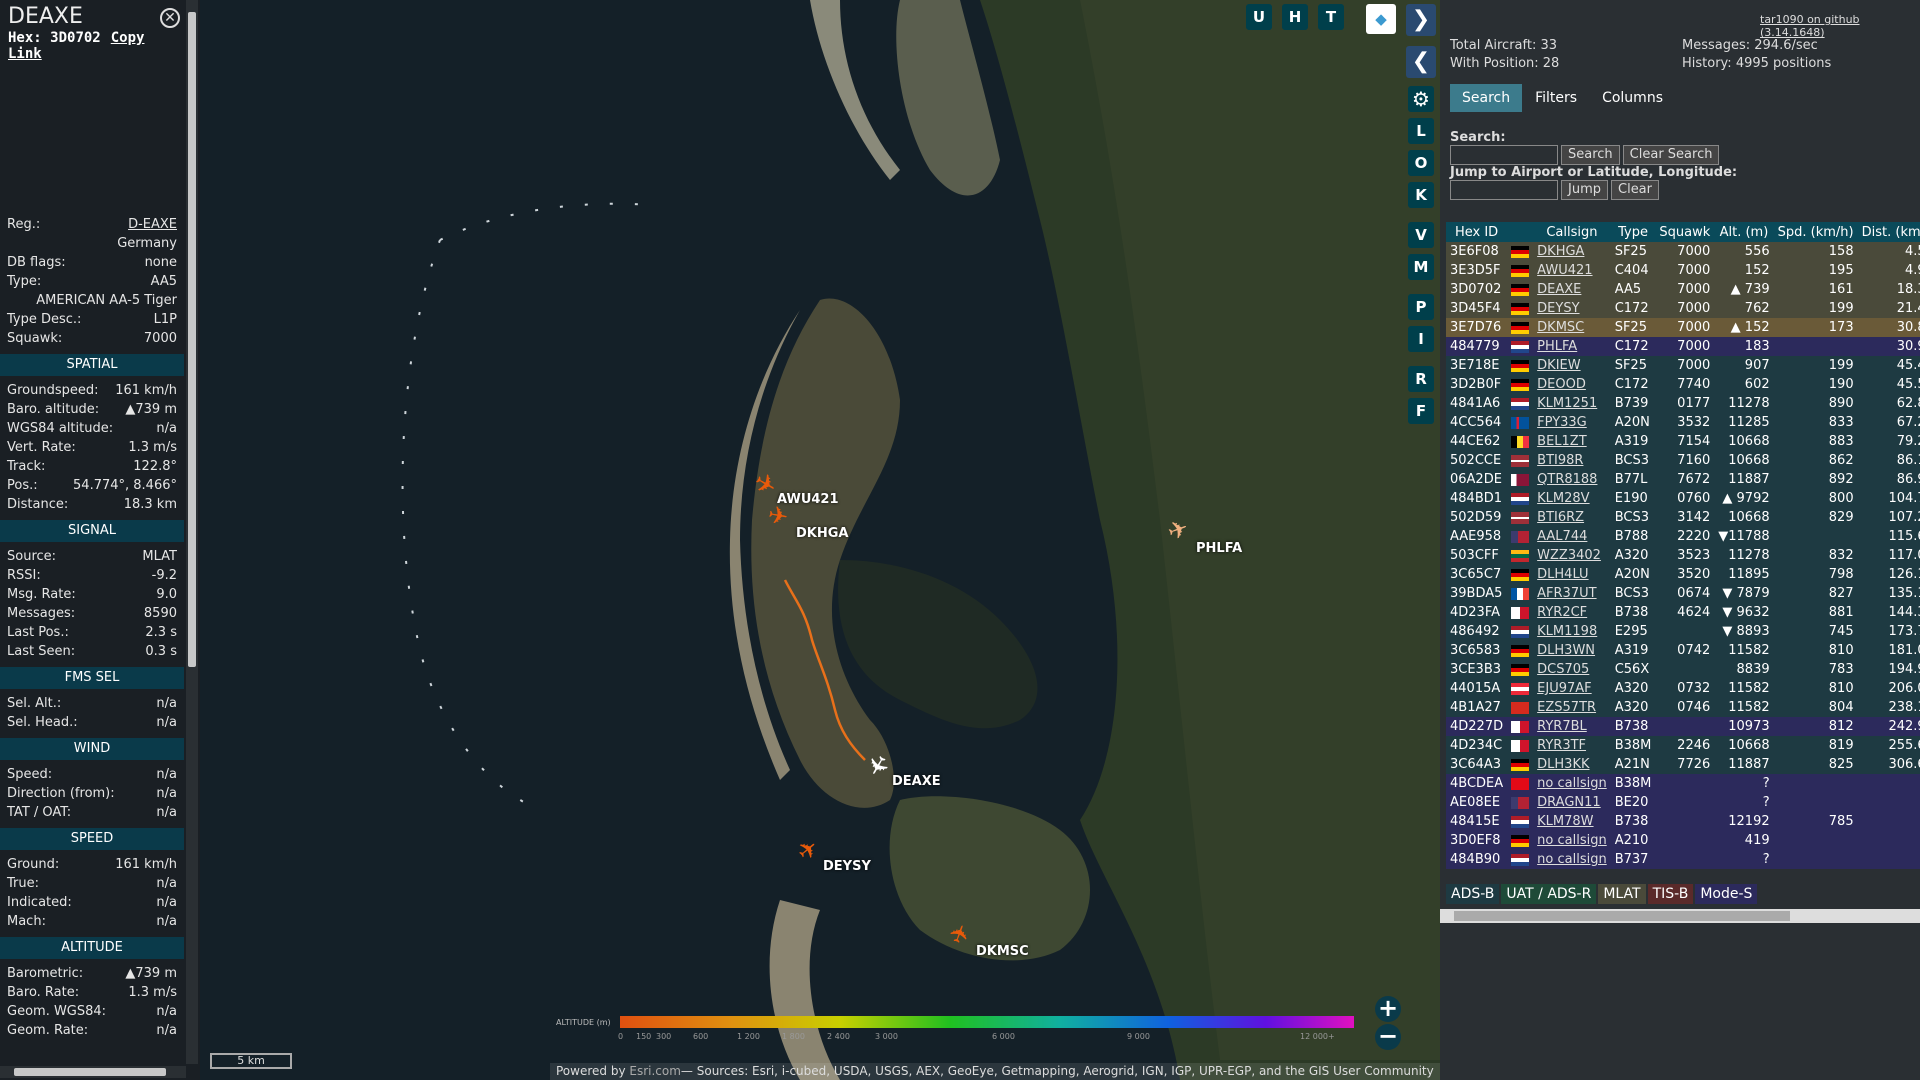  I want to click on column-header, so click(1520, 232).